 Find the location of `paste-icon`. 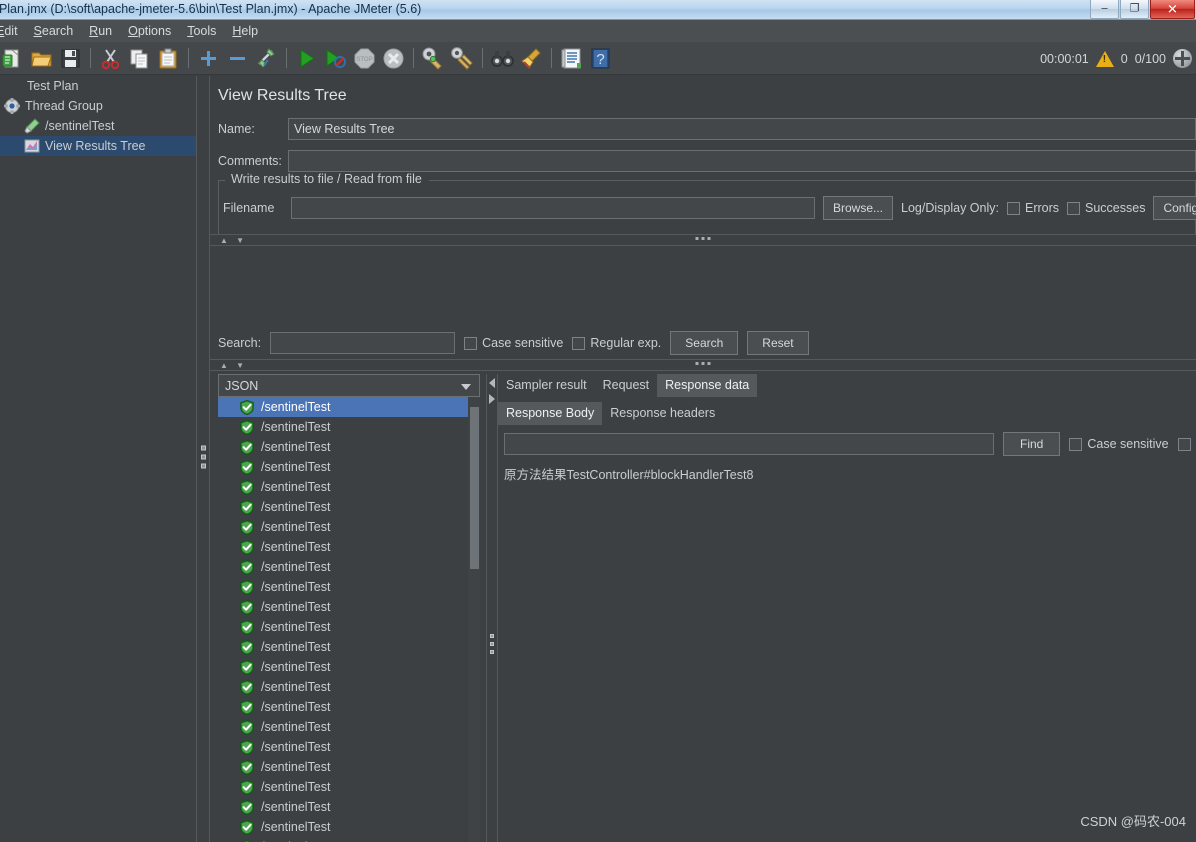

paste-icon is located at coordinates (168, 58).